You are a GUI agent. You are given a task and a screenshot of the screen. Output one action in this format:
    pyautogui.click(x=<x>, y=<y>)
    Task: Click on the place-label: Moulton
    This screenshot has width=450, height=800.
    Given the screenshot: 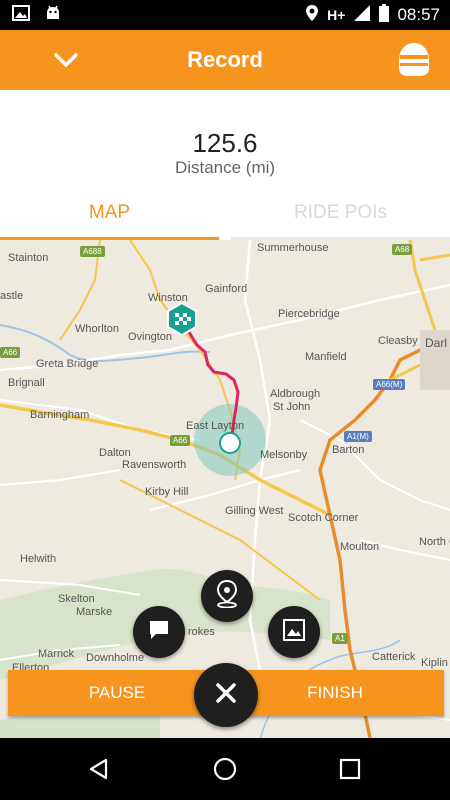 What is the action you would take?
    pyautogui.click(x=360, y=547)
    